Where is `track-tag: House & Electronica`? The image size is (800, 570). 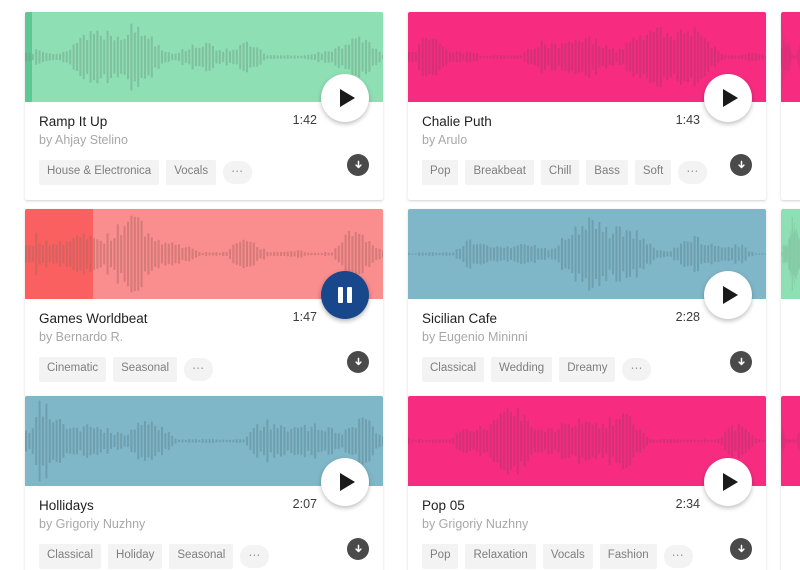 track-tag: House & Electronica is located at coordinates (99, 172).